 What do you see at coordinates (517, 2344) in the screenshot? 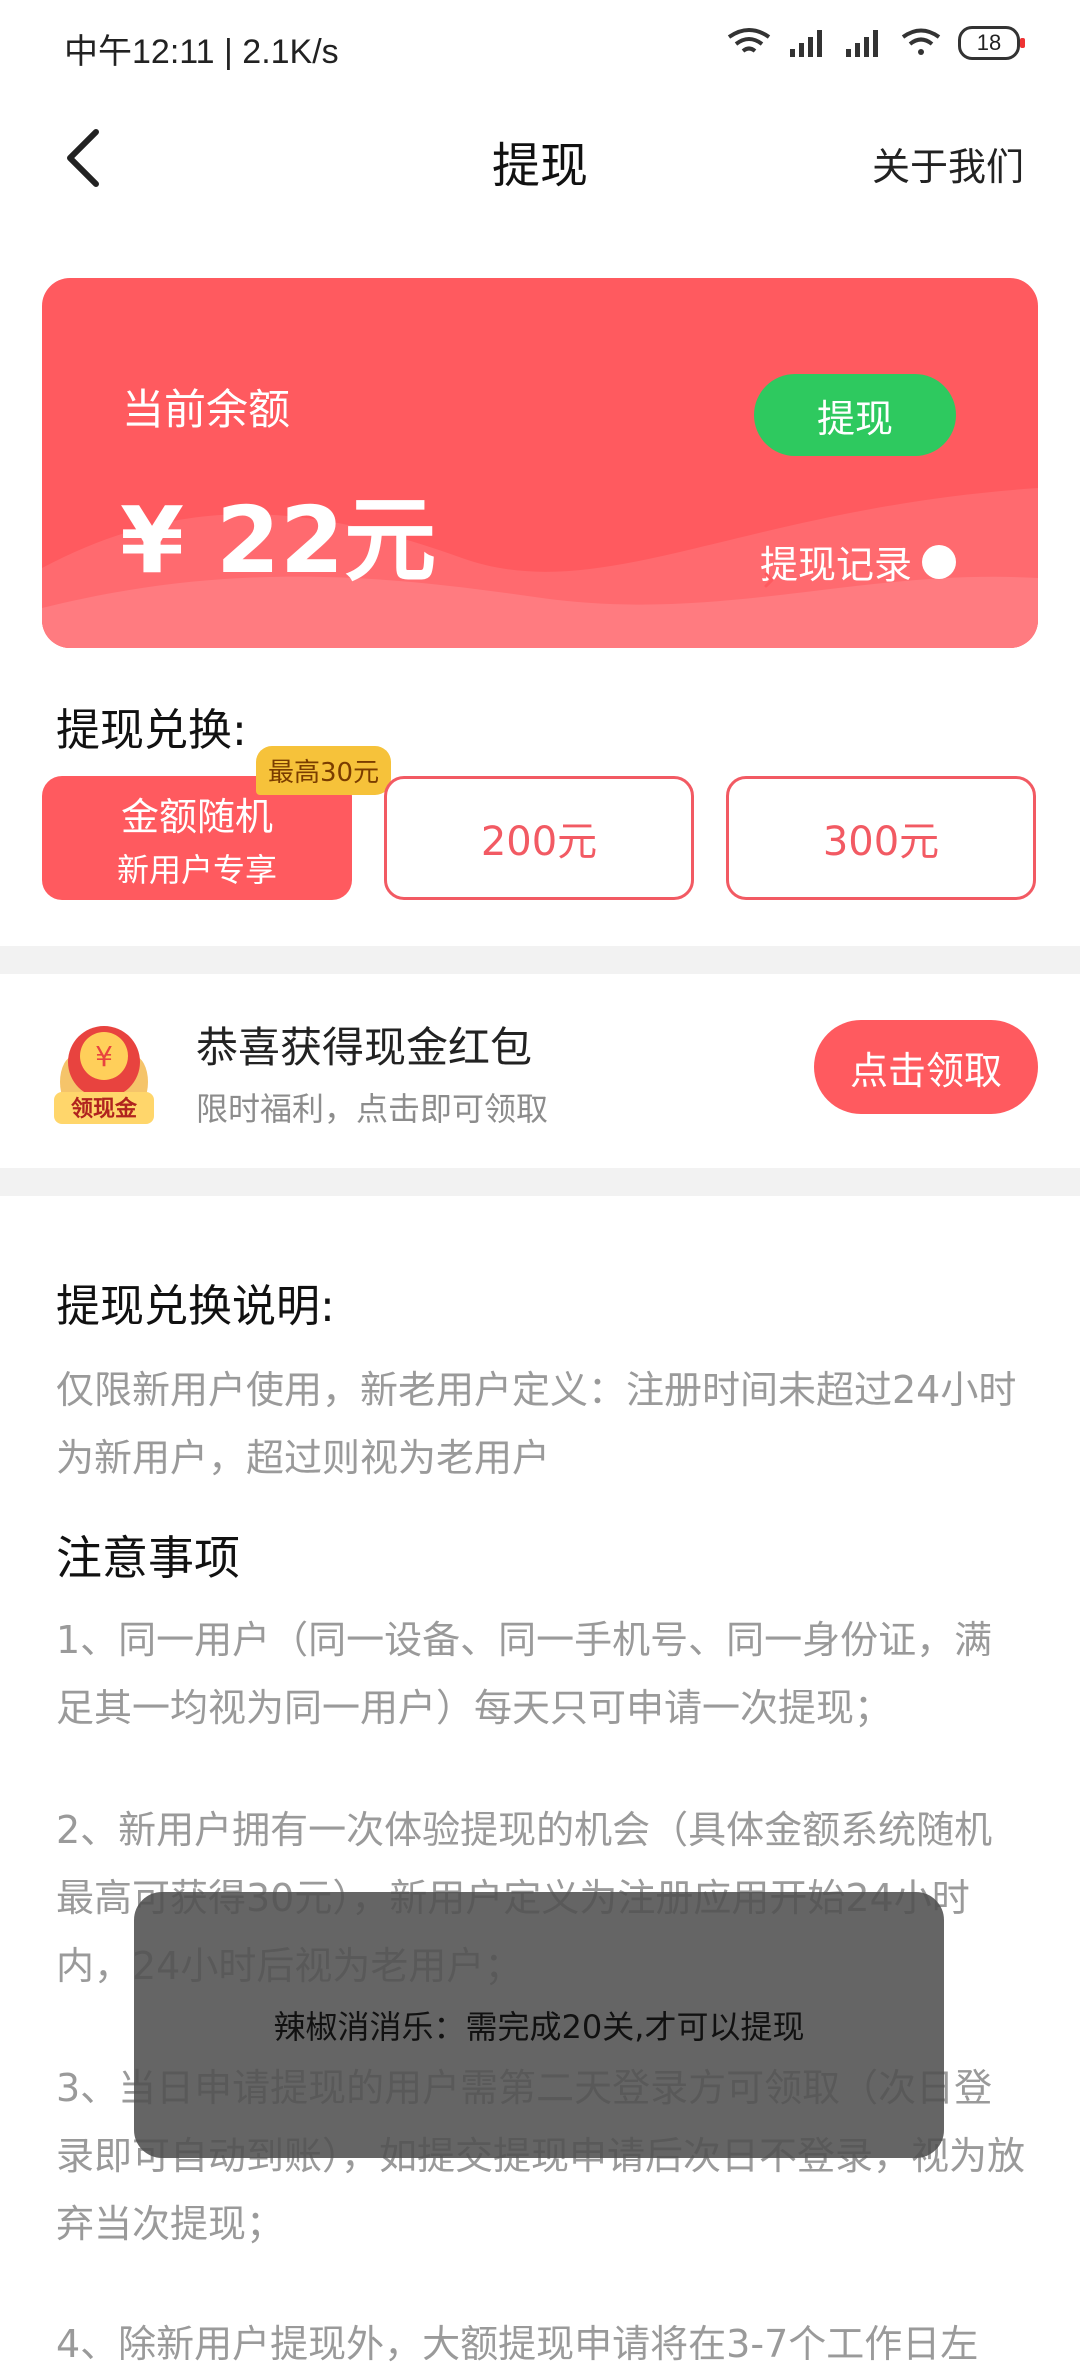
I see `note-4: 4、除新用户提现外，大额提现申请将在3-7个工作日左` at bounding box center [517, 2344].